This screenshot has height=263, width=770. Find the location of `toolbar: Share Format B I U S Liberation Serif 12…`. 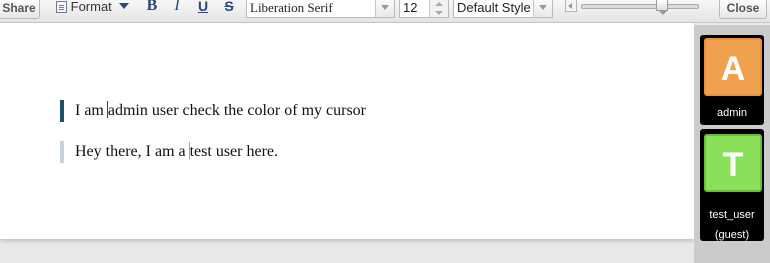

toolbar: Share Format B I U S Liberation Serif 12… is located at coordinates (385, 11).